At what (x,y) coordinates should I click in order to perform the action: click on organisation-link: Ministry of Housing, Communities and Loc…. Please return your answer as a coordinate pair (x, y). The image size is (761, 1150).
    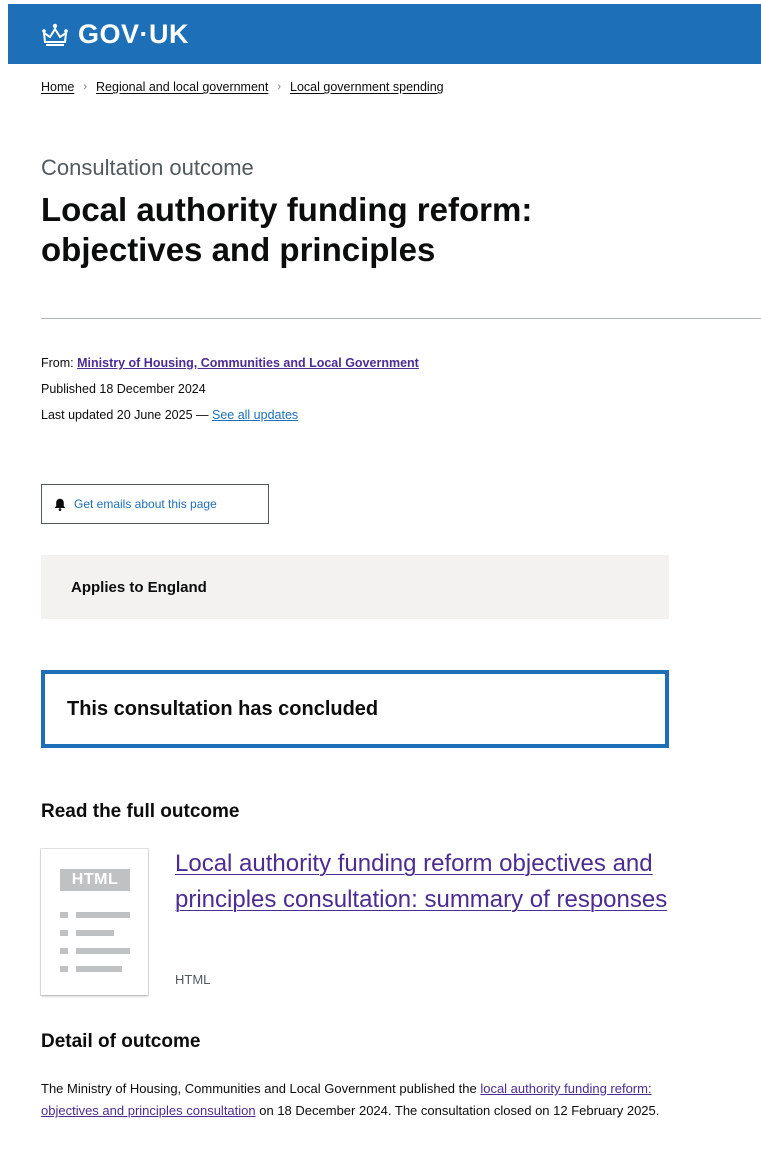
    Looking at the image, I should click on (248, 363).